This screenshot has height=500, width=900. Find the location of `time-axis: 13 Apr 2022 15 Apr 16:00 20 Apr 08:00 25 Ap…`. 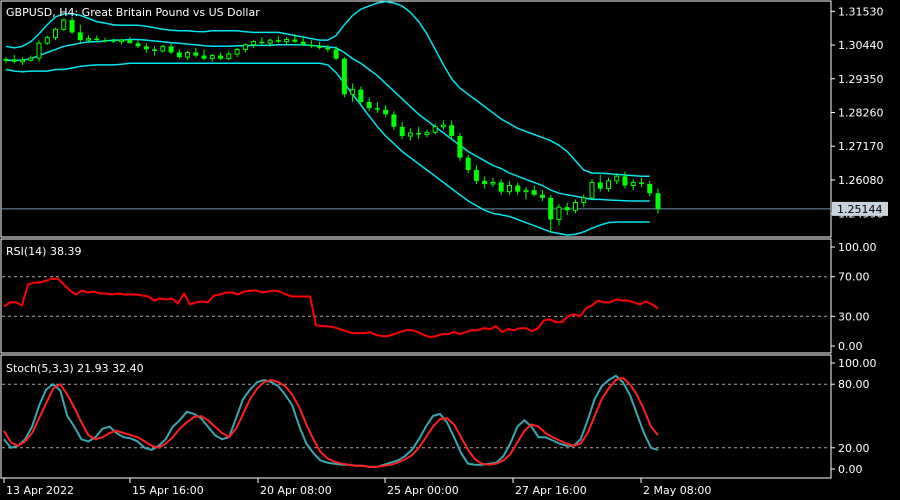

time-axis: 13 Apr 2022 15 Apr 16:00 20 Apr 08:00 25 Ap… is located at coordinates (357, 487).